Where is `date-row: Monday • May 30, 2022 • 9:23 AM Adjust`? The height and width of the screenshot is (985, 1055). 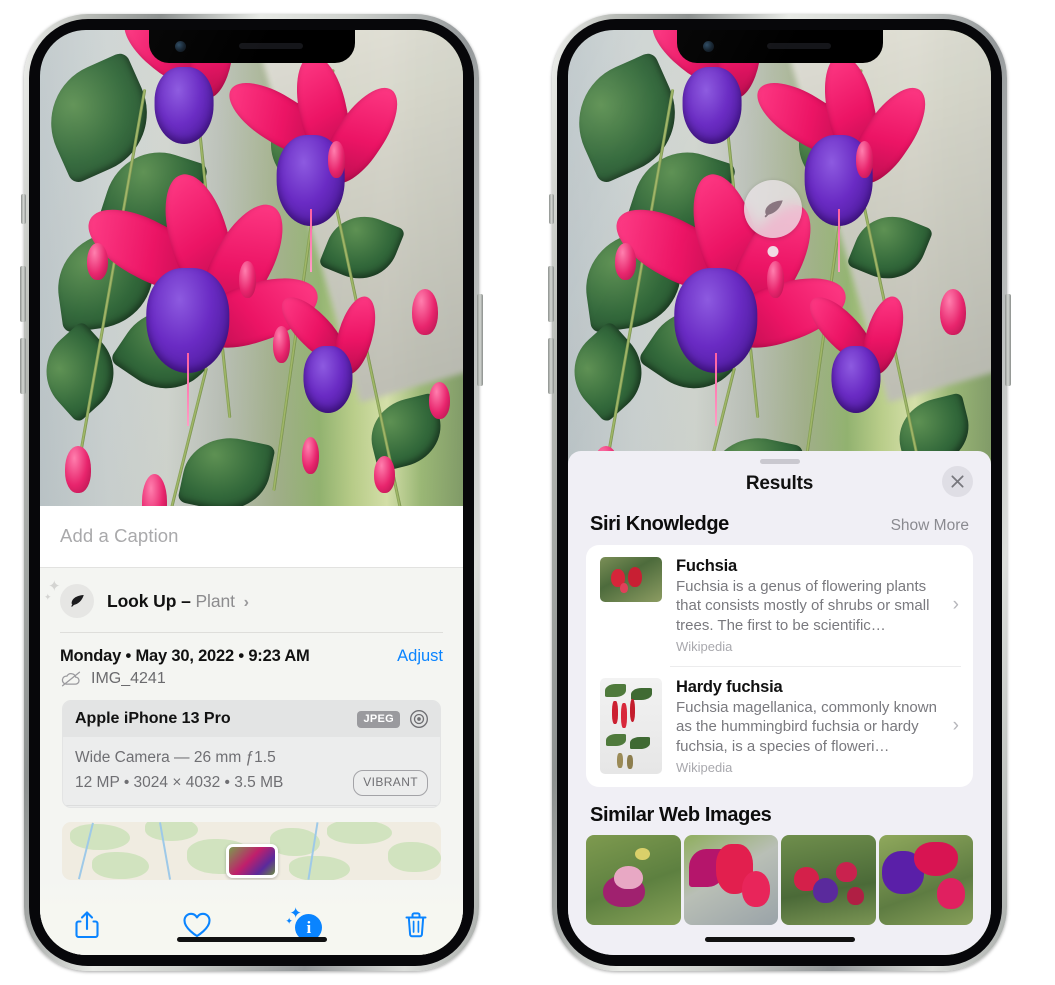
date-row: Monday • May 30, 2022 • 9:23 AM Adjust is located at coordinates (251, 651).